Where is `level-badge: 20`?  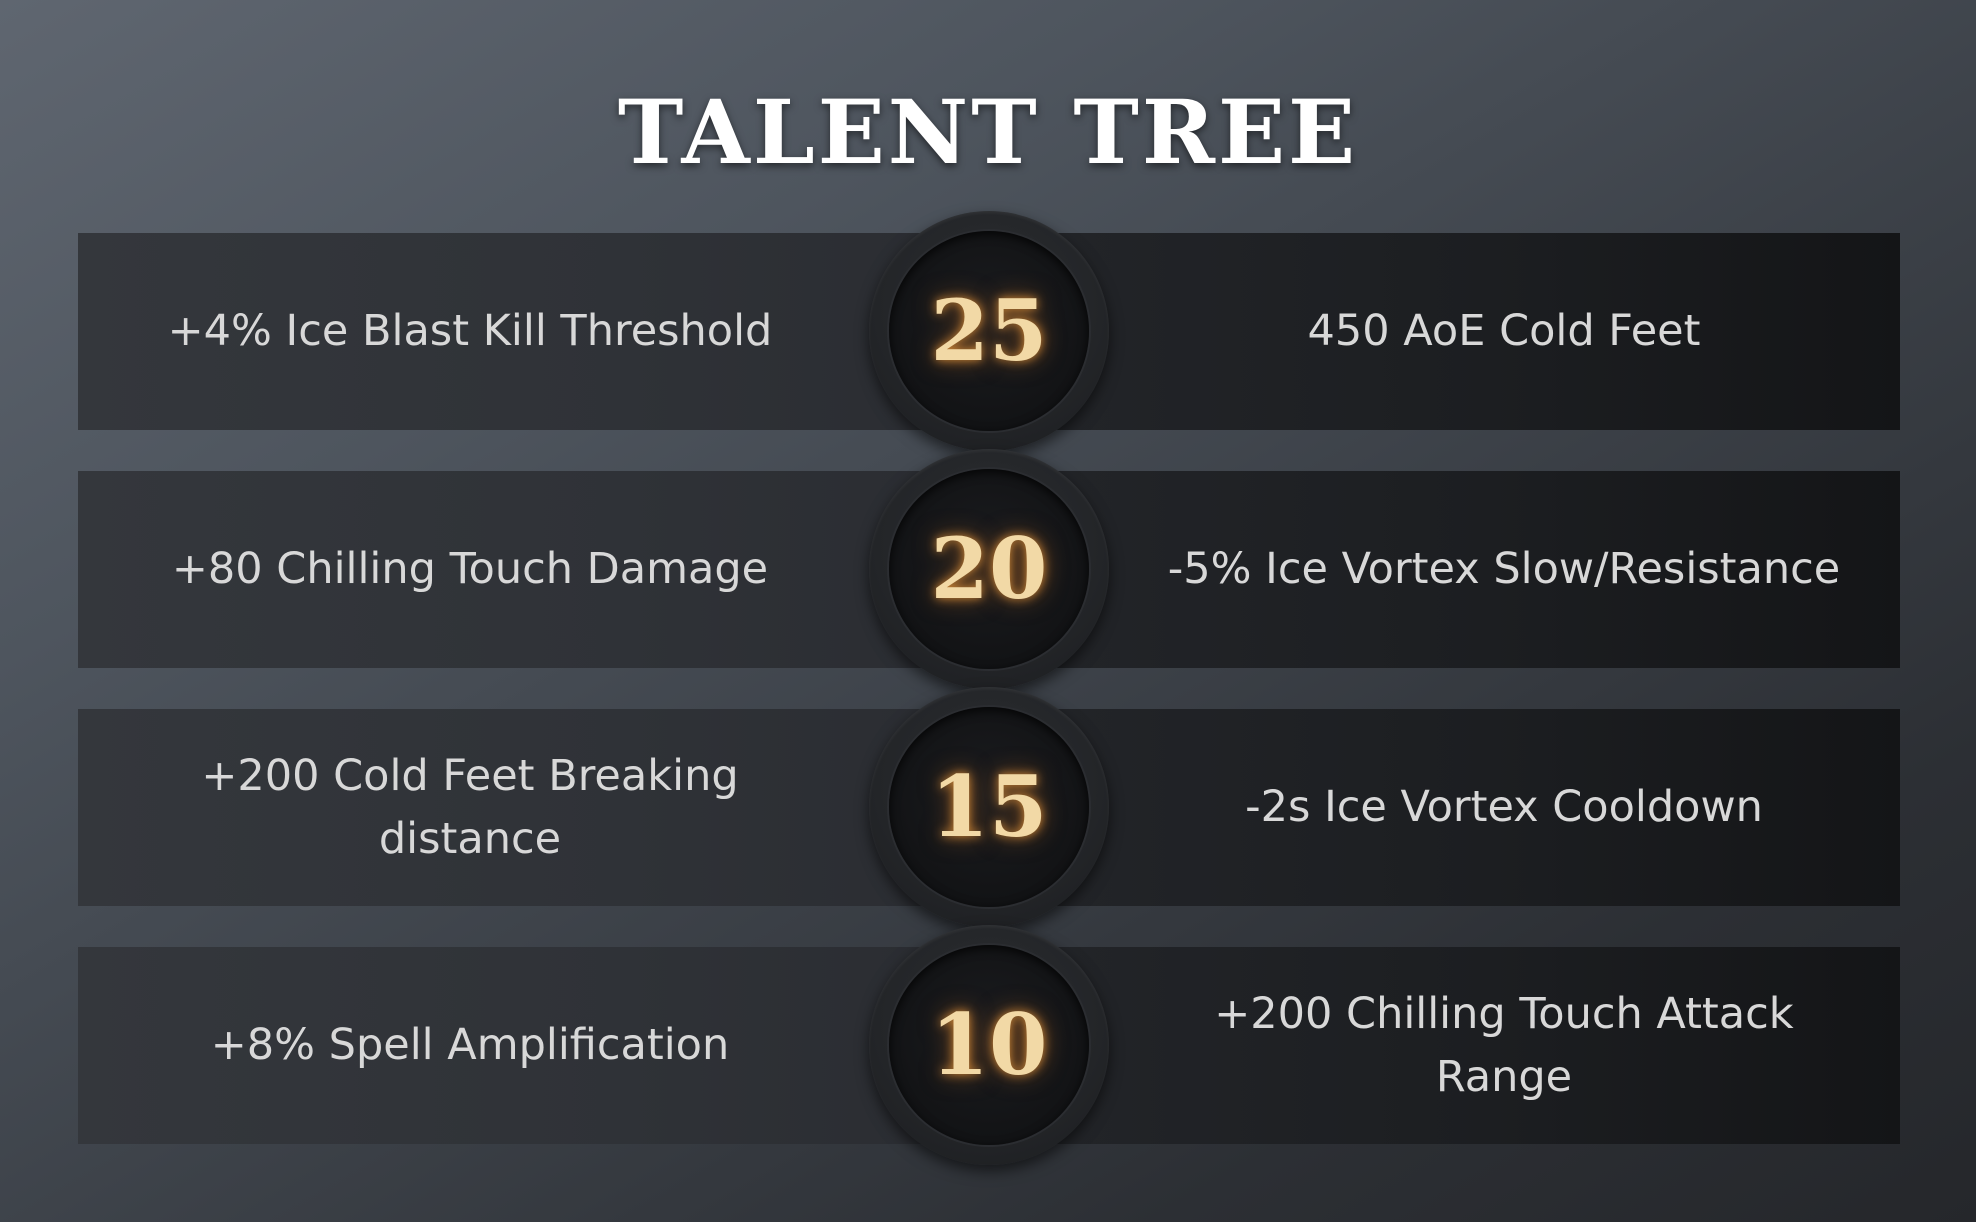
level-badge: 20 is located at coordinates (989, 569).